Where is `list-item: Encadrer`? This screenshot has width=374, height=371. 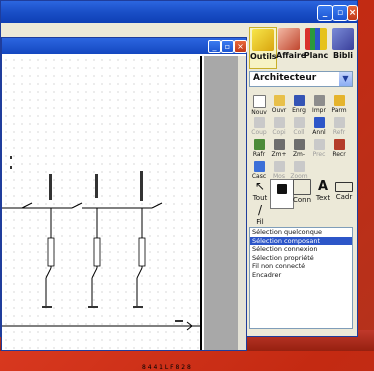 list-item: Encadrer is located at coordinates (301, 275).